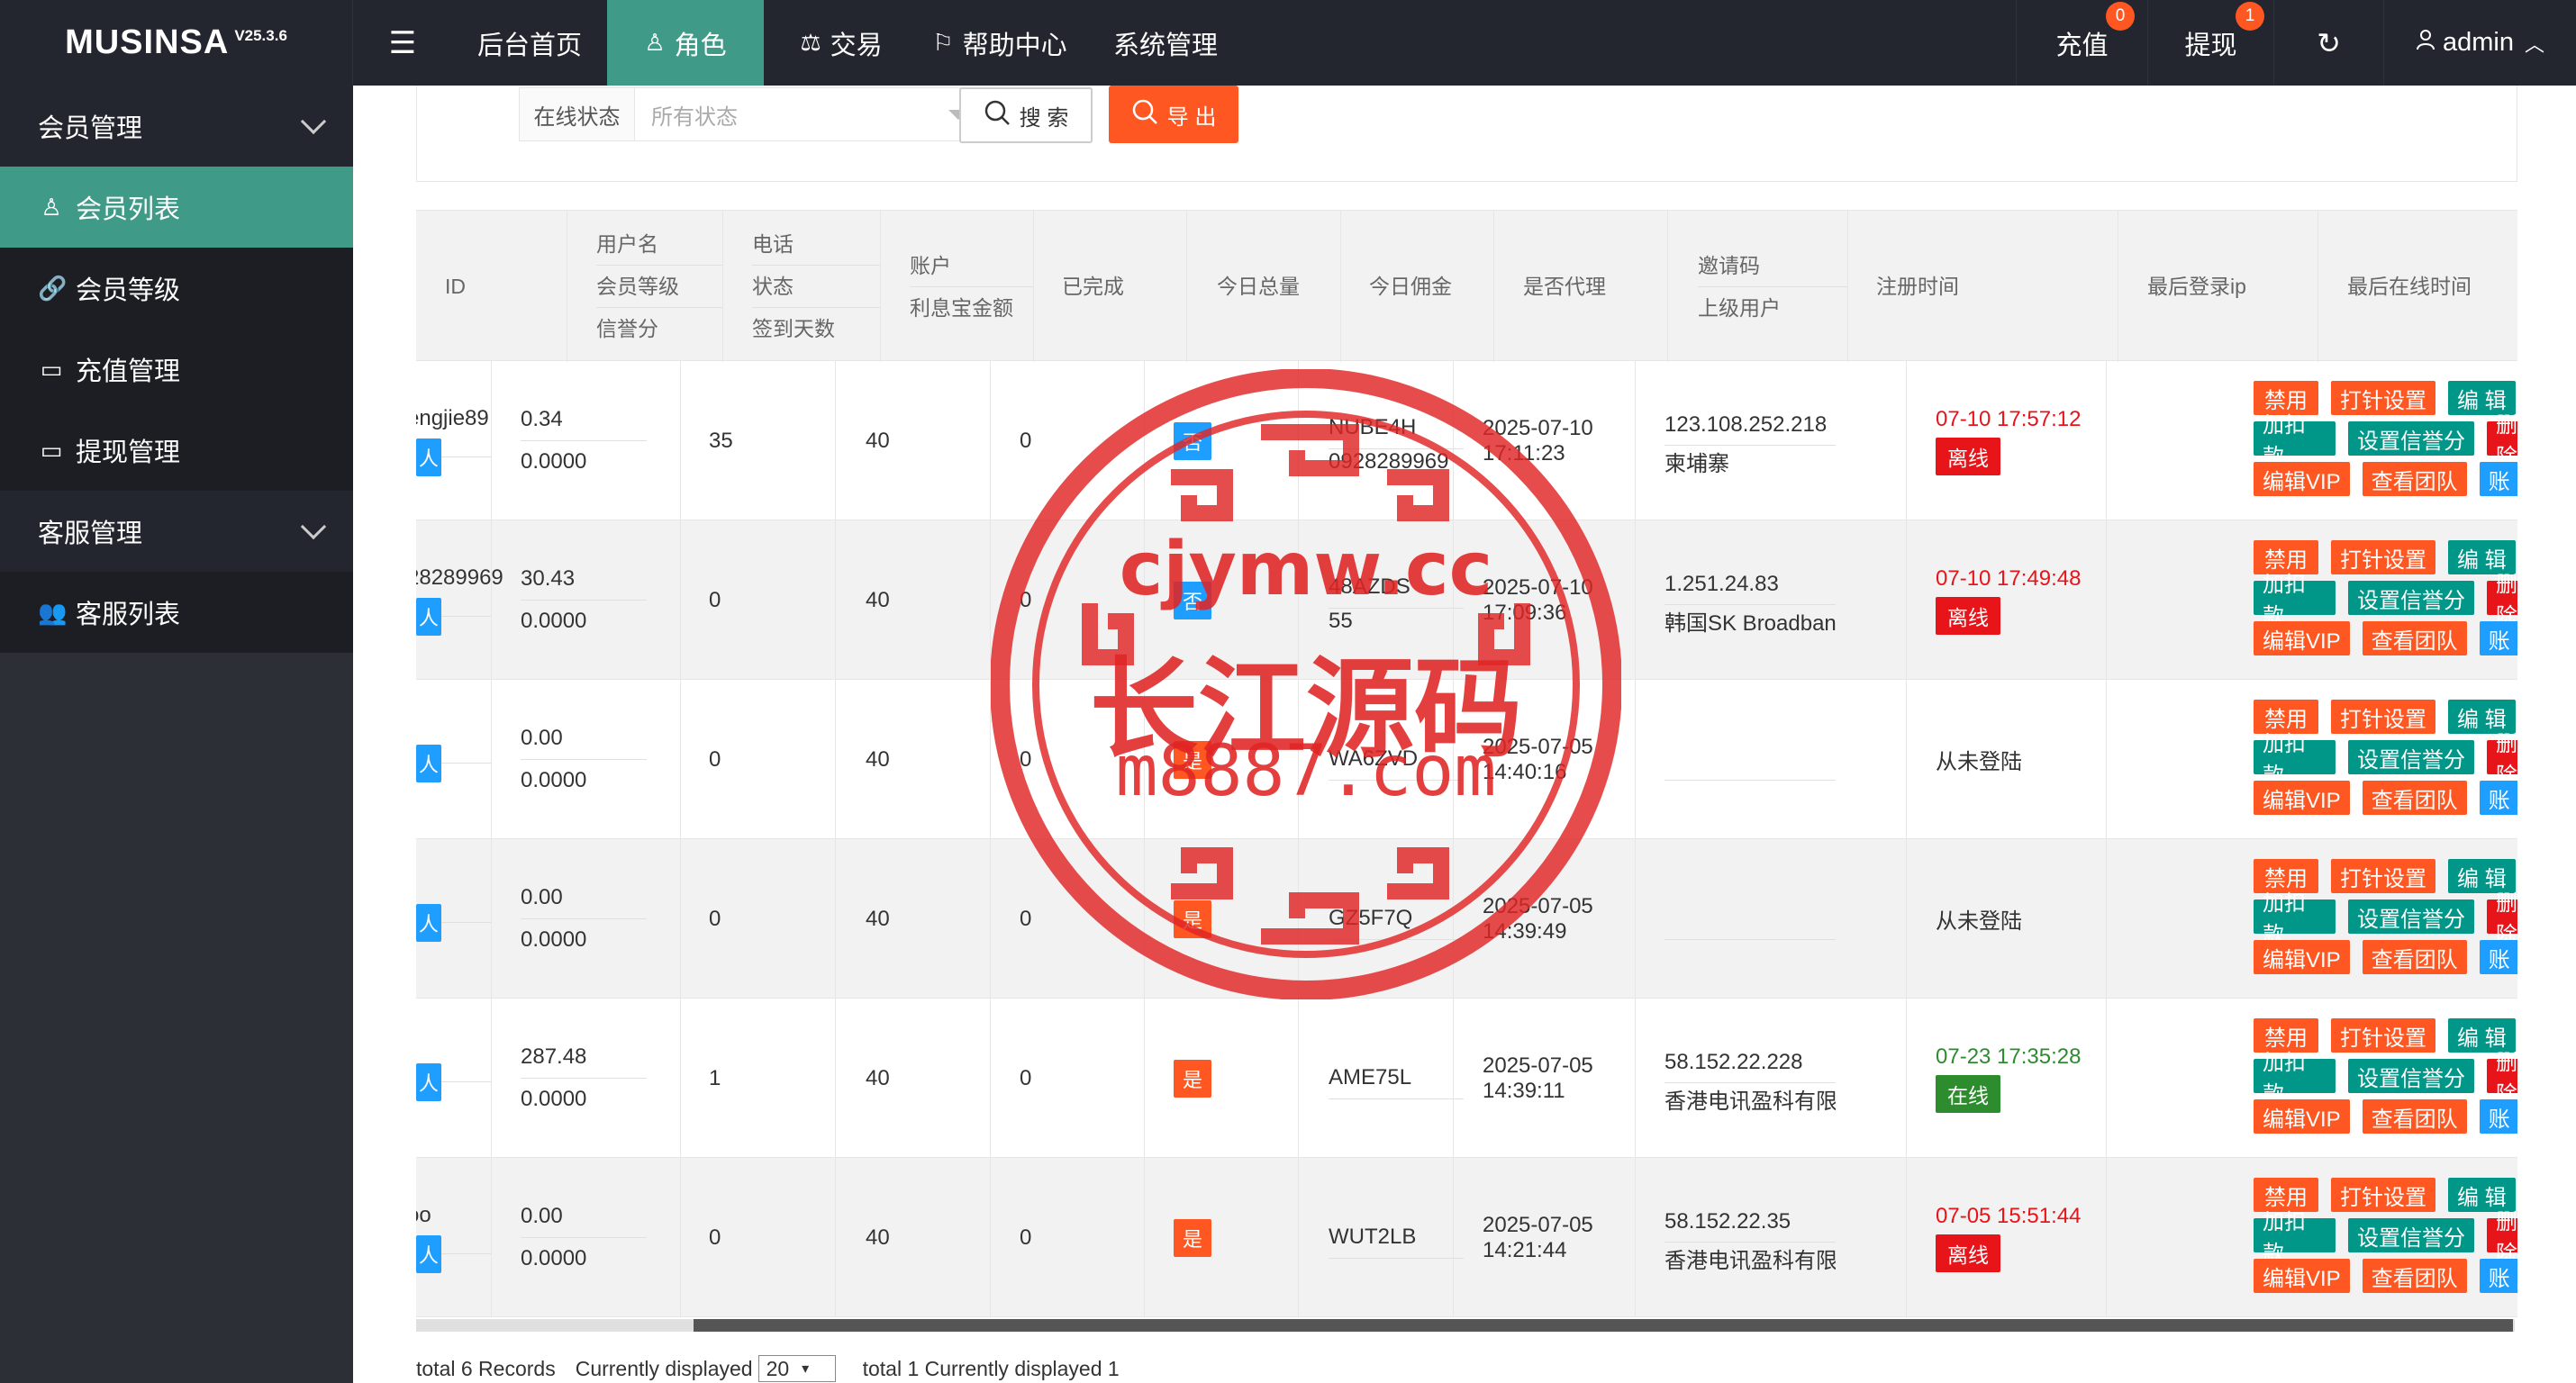 This screenshot has height=1383, width=2576. What do you see at coordinates (796, 1368) in the screenshot?
I see `page-size-select: 20 ▾` at bounding box center [796, 1368].